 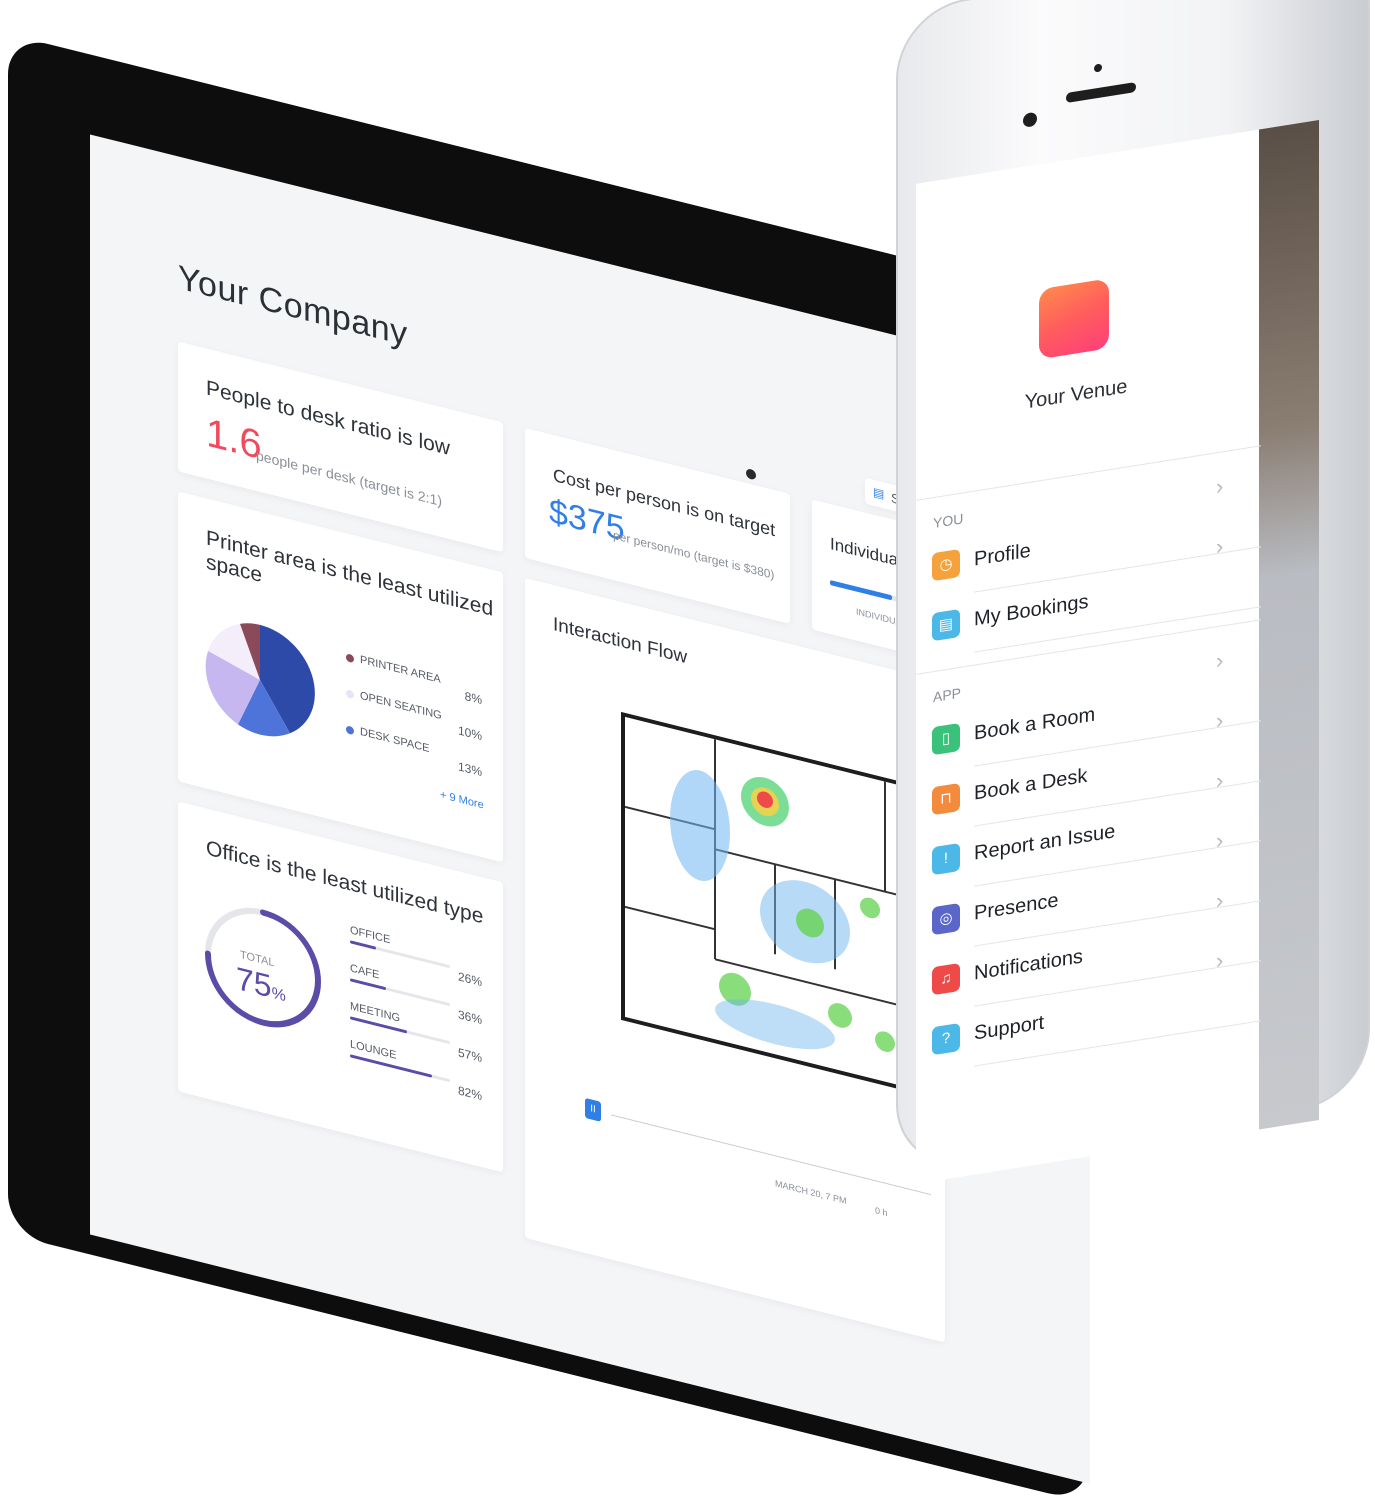 I want to click on section-label-app: APP, so click(x=947, y=695).